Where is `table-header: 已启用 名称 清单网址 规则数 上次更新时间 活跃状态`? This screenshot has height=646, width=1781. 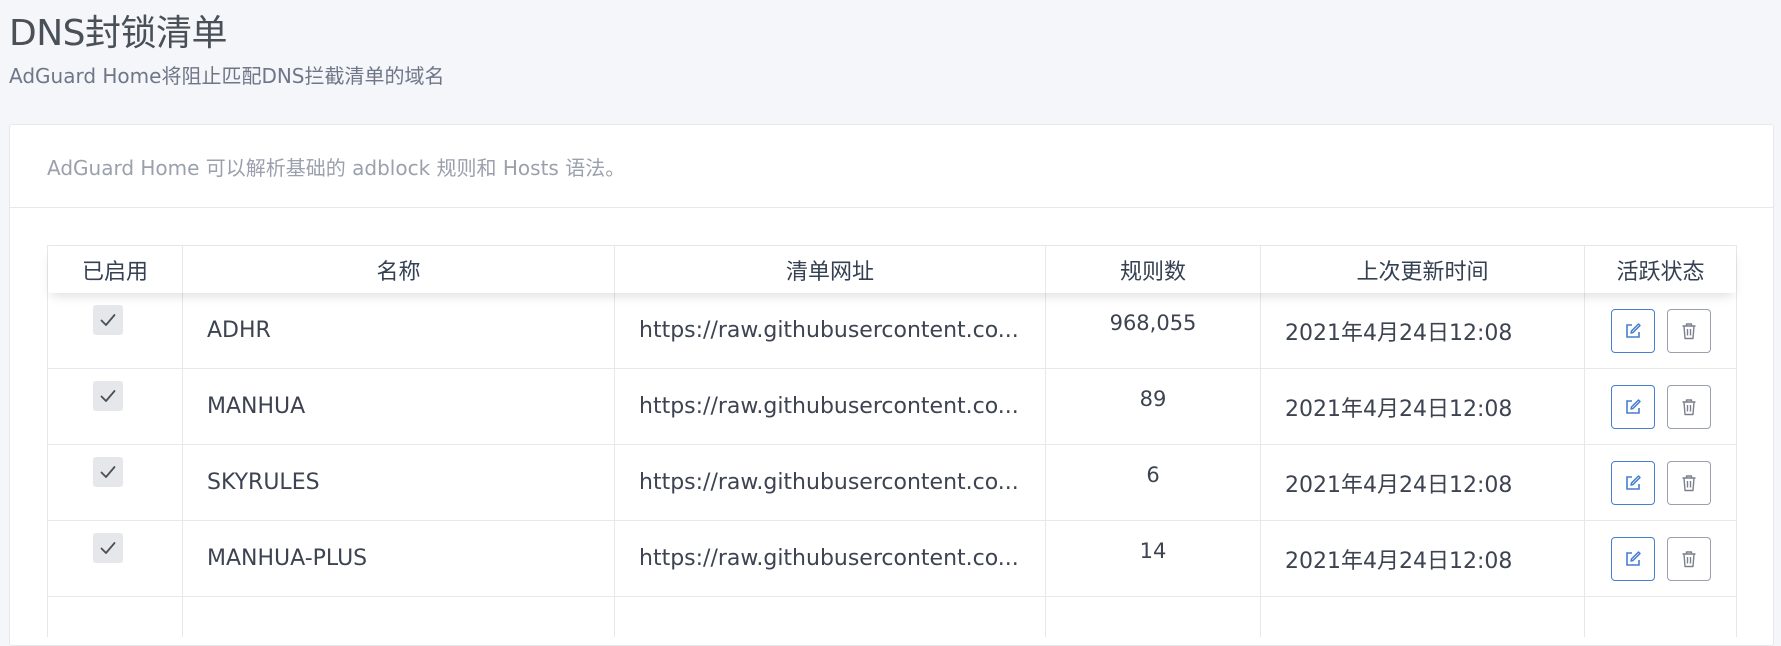 table-header: 已启用 名称 清单网址 规则数 上次更新时间 活跃状态 is located at coordinates (892, 269).